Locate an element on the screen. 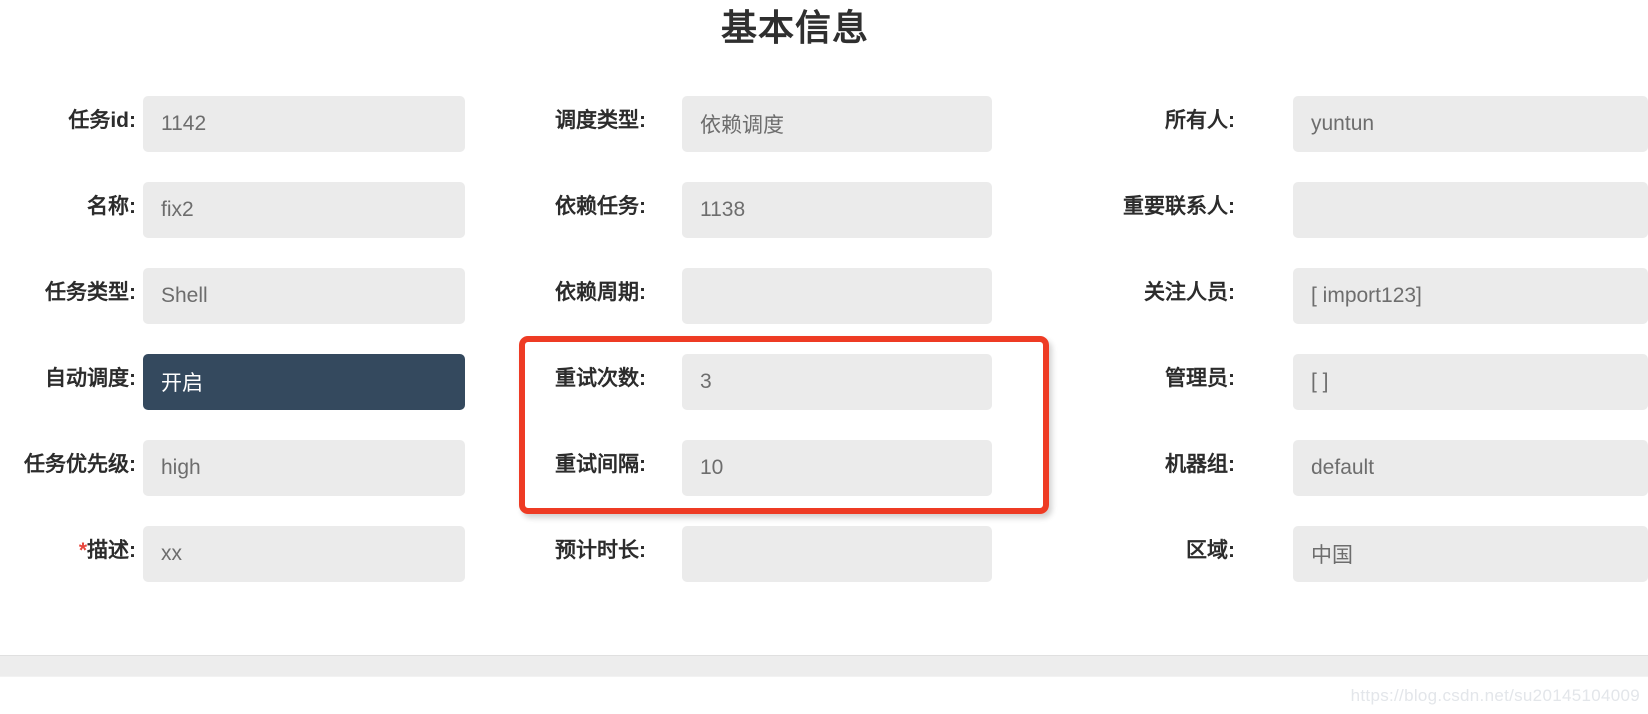 The width and height of the screenshot is (1648, 714). form-row: 所有人: yuntun is located at coordinates (1370, 131).